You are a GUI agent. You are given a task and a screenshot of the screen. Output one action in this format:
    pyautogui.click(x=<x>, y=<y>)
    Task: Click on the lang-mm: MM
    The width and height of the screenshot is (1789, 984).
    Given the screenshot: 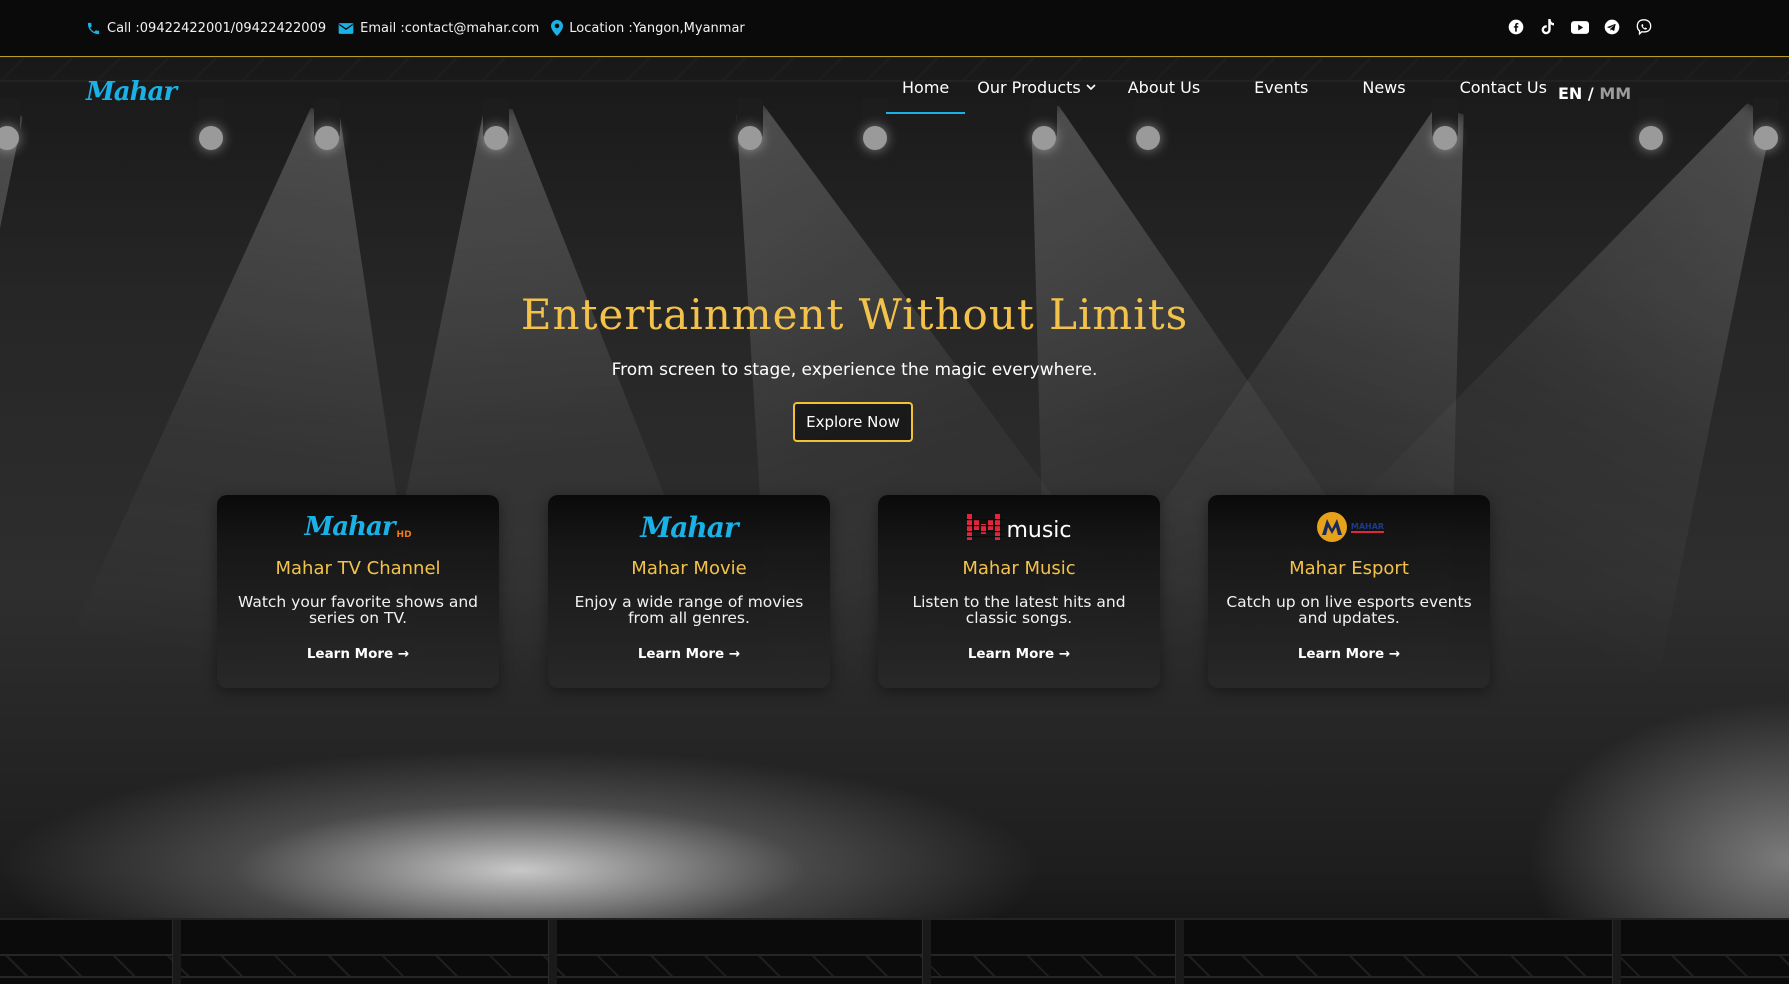 What is the action you would take?
    pyautogui.click(x=1615, y=93)
    